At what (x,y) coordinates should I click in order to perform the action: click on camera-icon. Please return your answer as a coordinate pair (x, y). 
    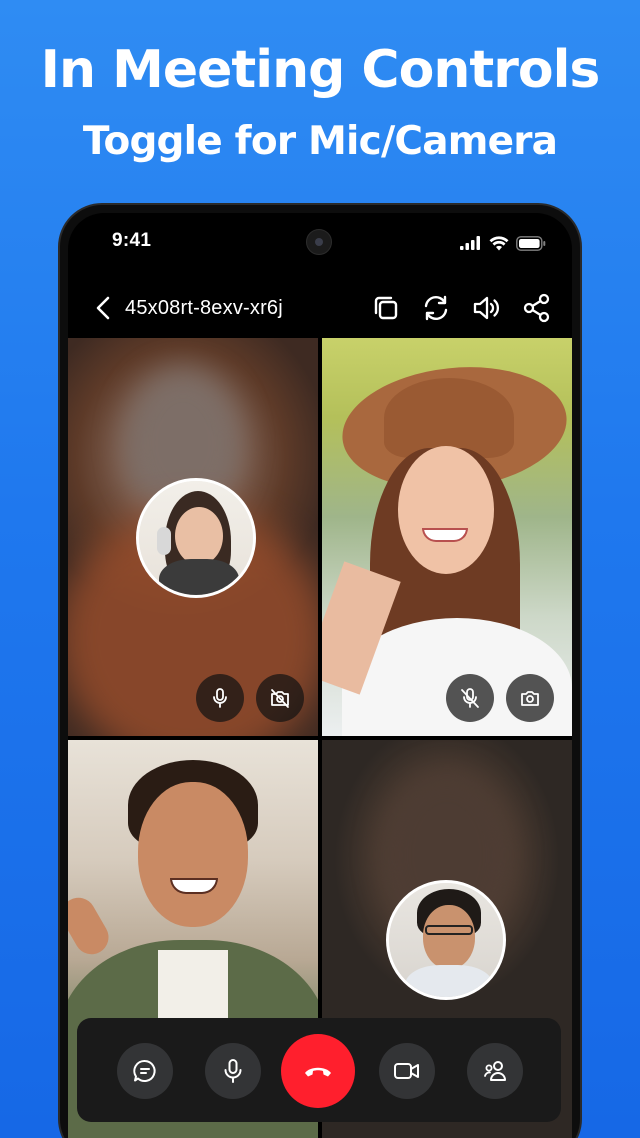
    Looking at the image, I should click on (530, 698).